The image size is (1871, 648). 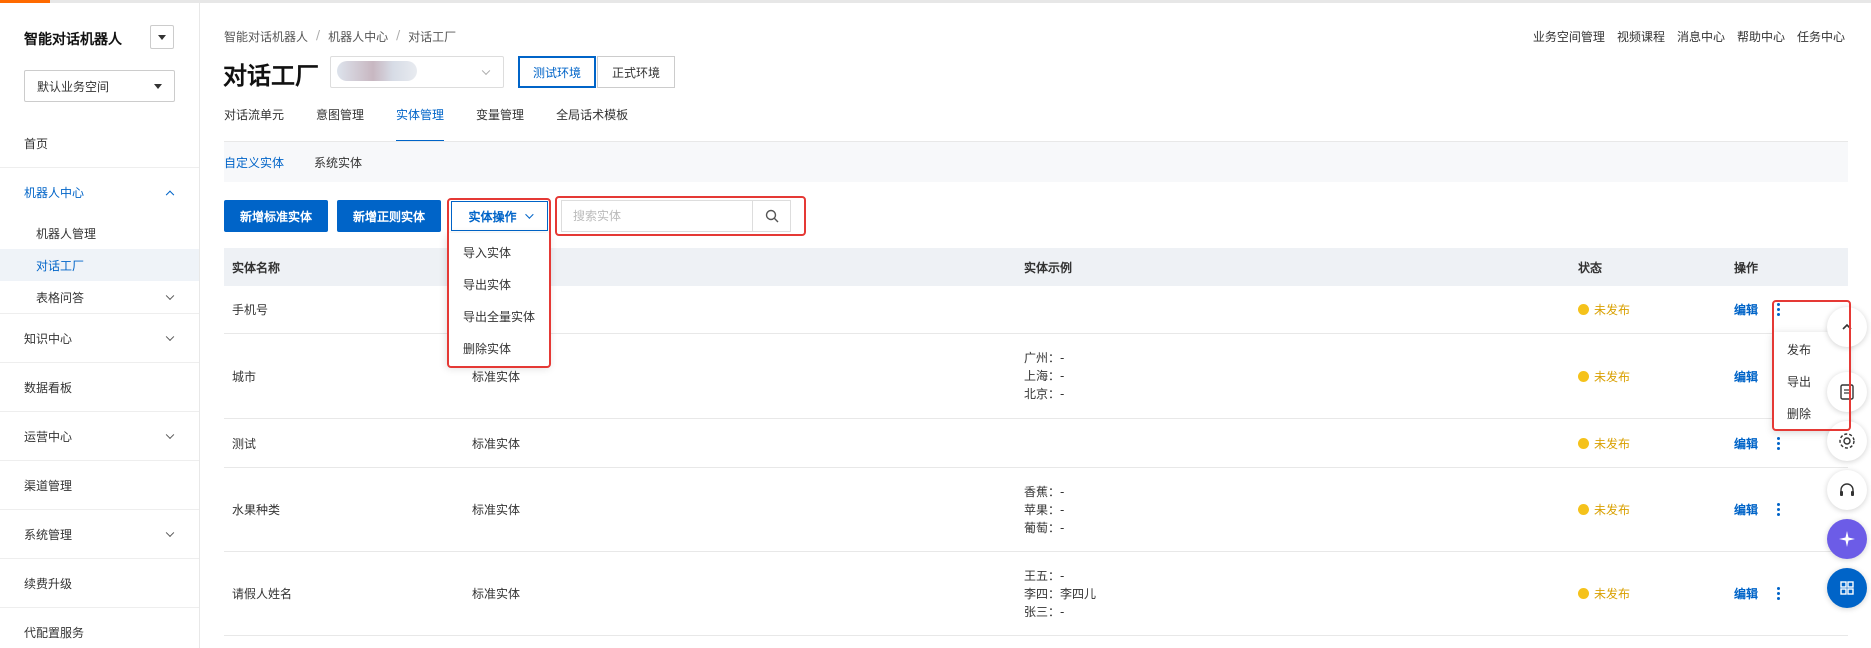 What do you see at coordinates (256, 510) in the screenshot?
I see `entity-name: 水果种类` at bounding box center [256, 510].